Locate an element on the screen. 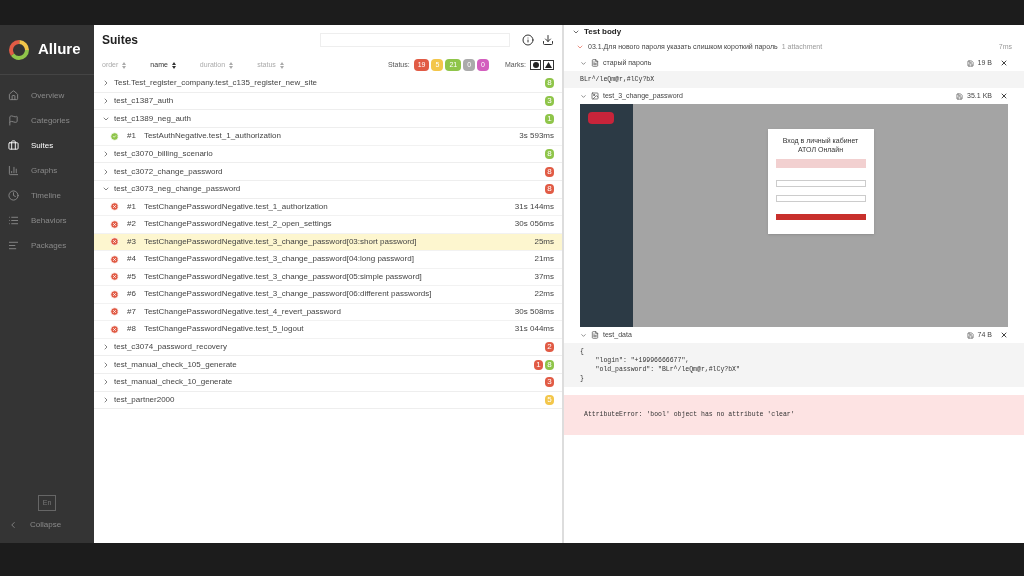 The image size is (1024, 576). suite-row: test_manual_check_10_generate 3 is located at coordinates (328, 383).